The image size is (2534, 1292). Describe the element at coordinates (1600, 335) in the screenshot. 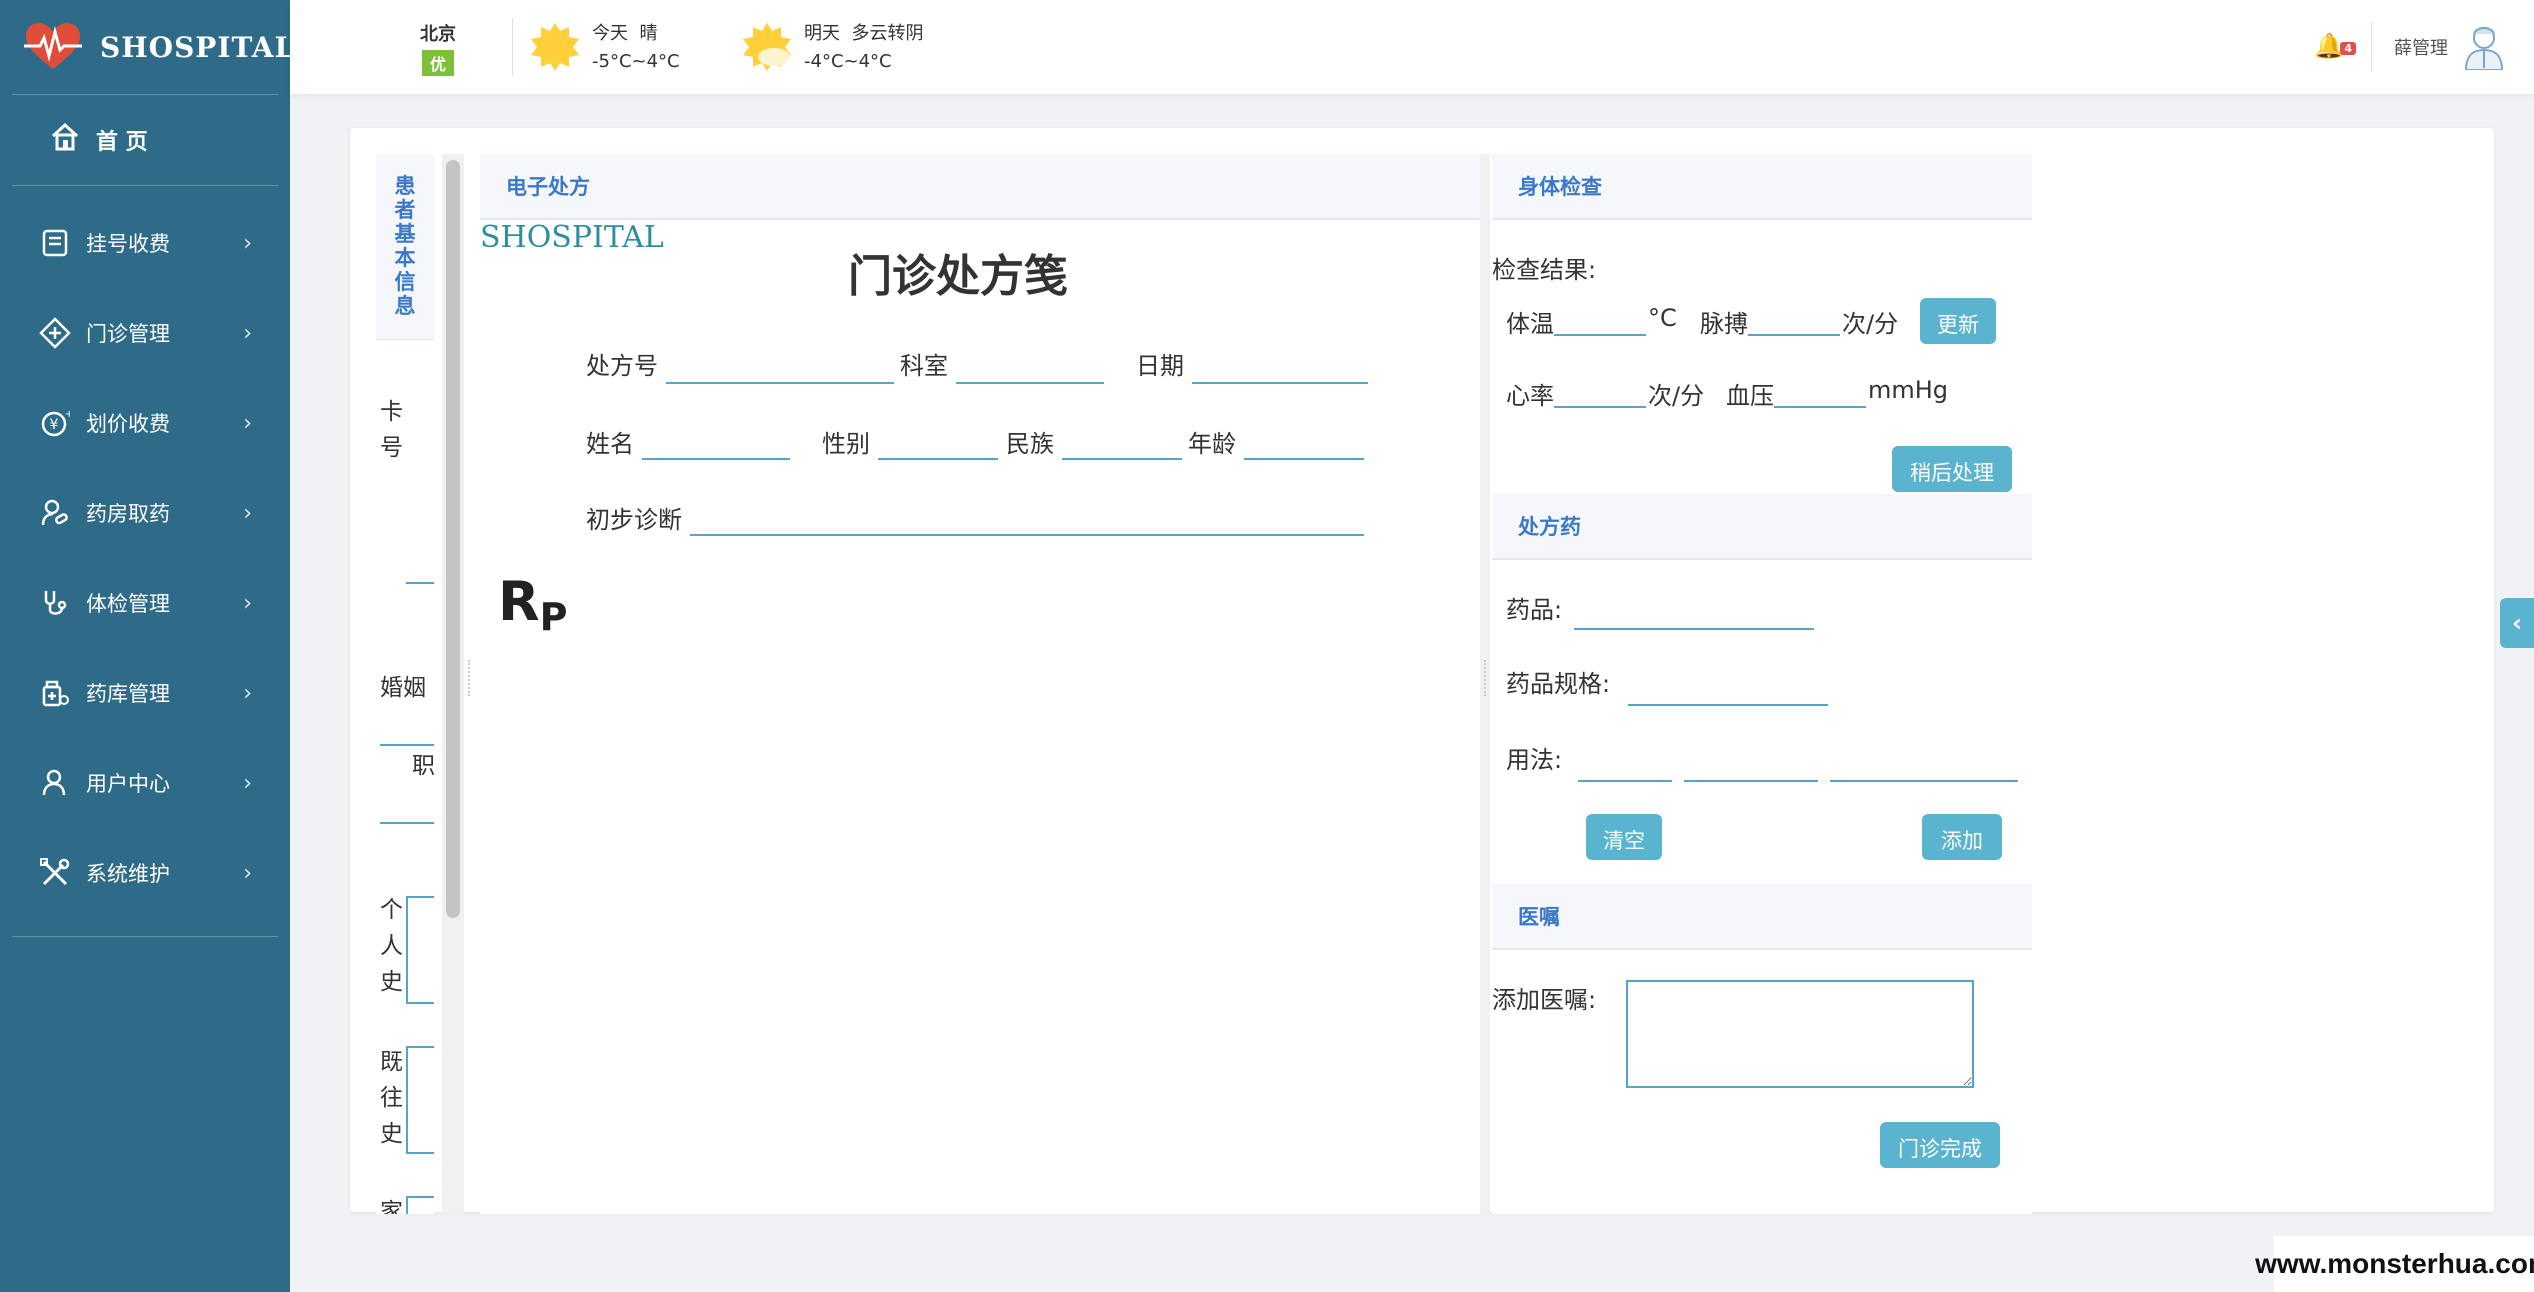

I see `temp-input` at that location.